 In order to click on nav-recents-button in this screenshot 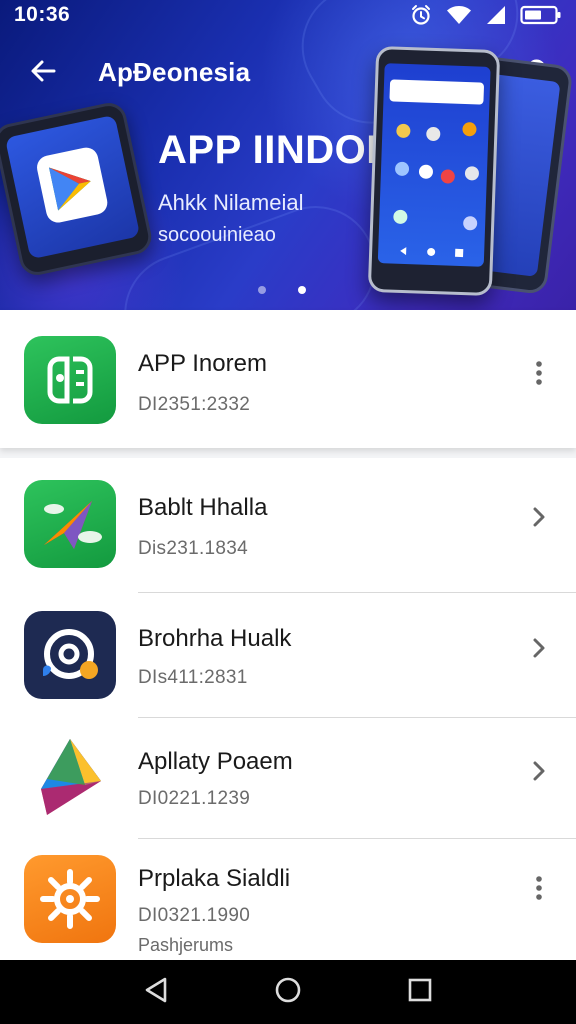, I will do `click(420, 992)`.